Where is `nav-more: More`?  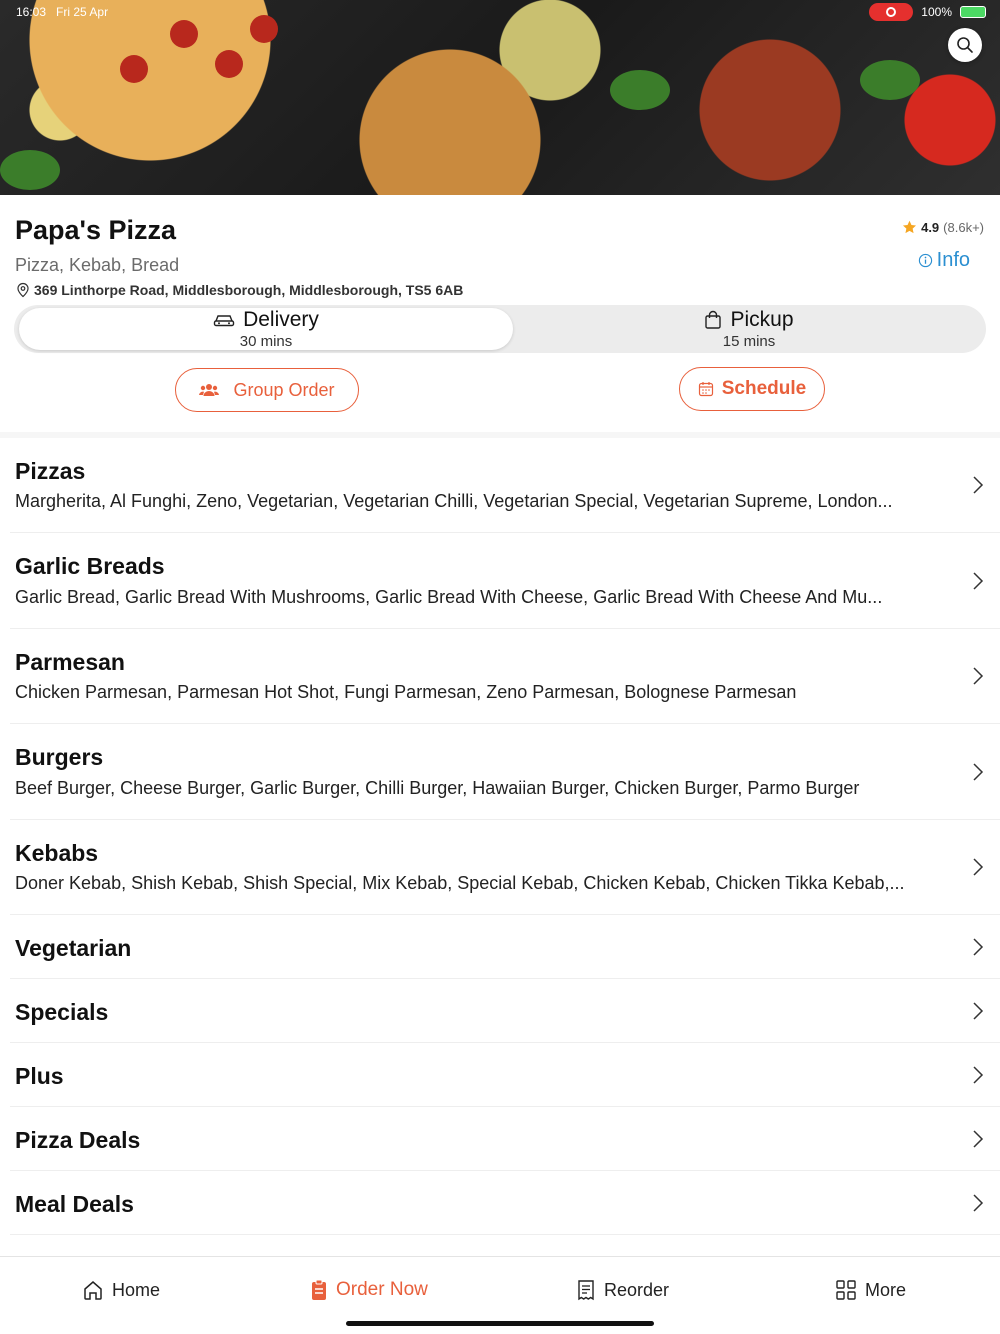 nav-more: More is located at coordinates (870, 1290).